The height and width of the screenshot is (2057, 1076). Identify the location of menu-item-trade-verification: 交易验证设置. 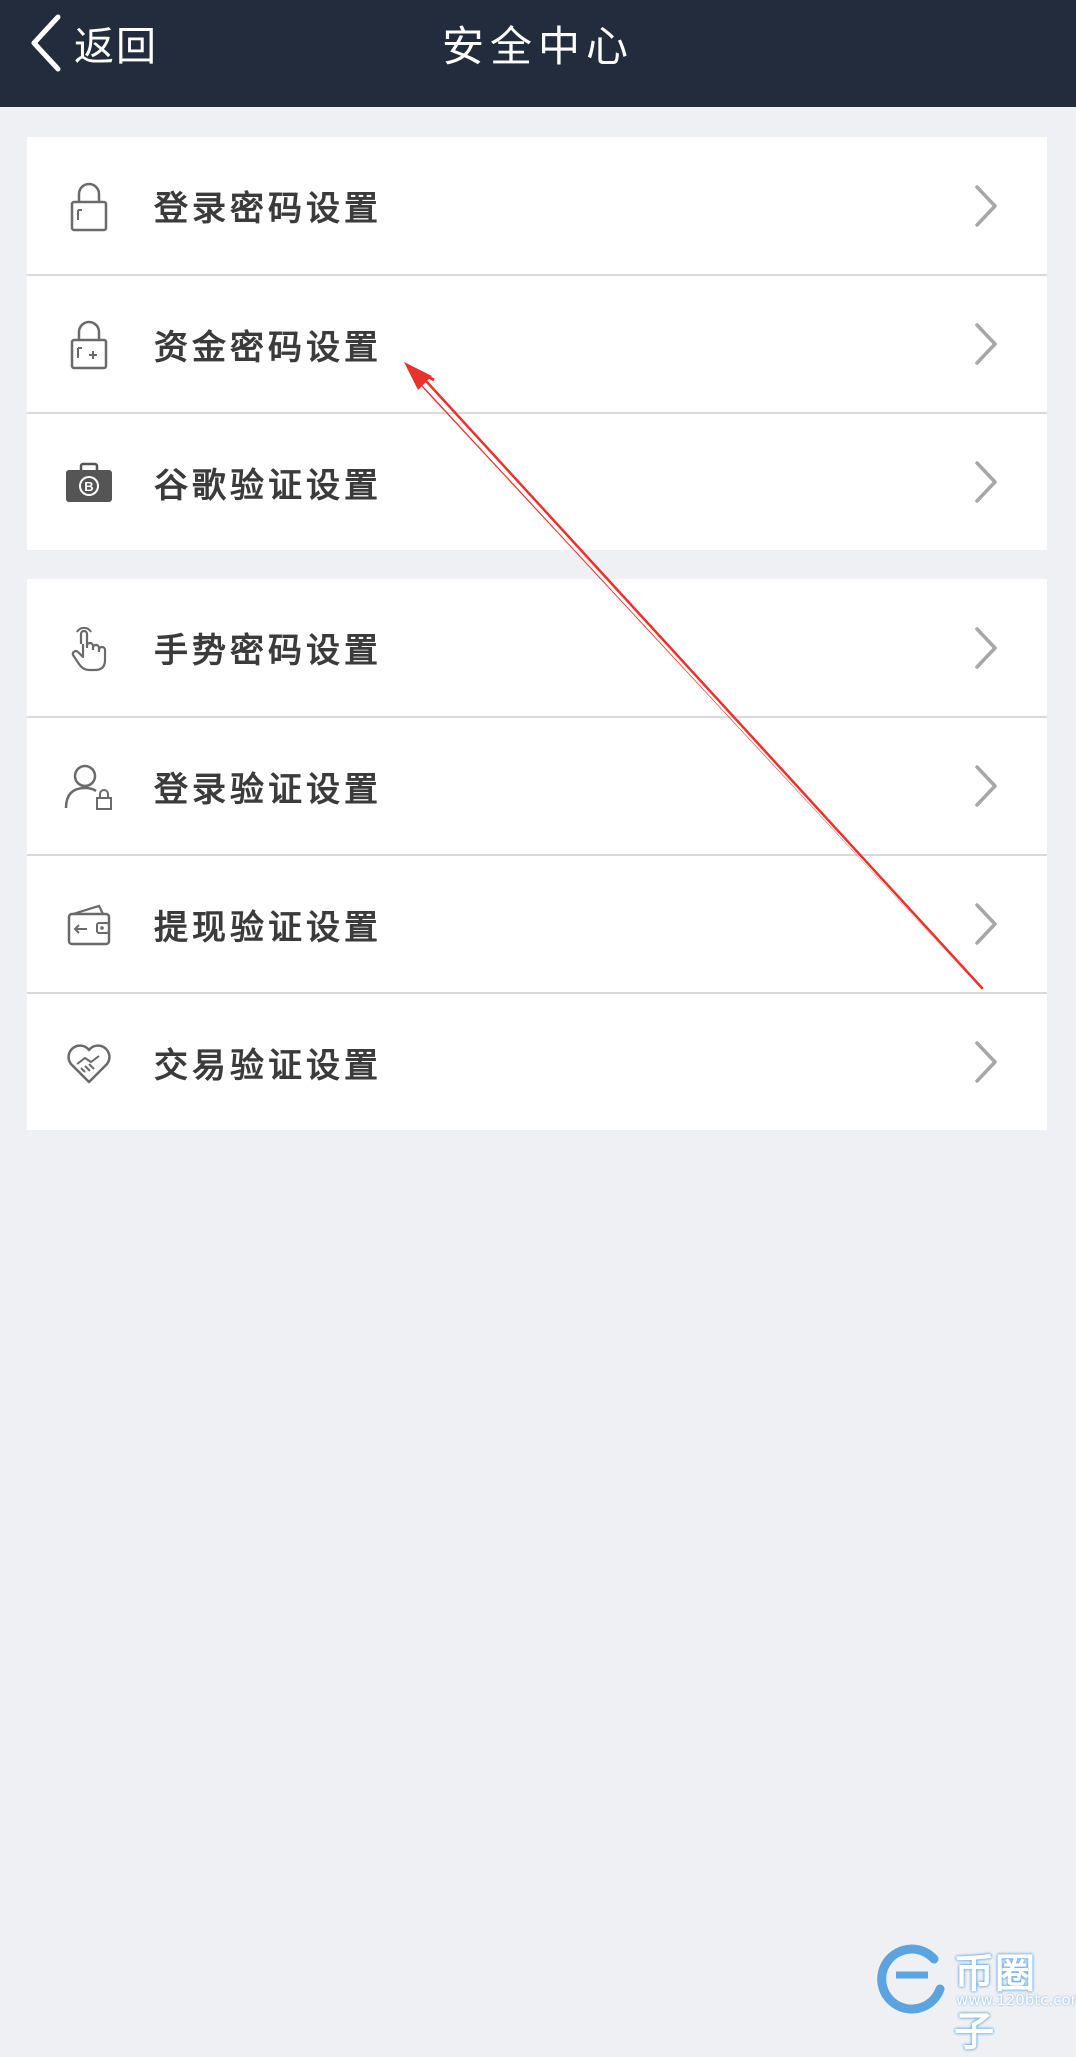
(537, 1061).